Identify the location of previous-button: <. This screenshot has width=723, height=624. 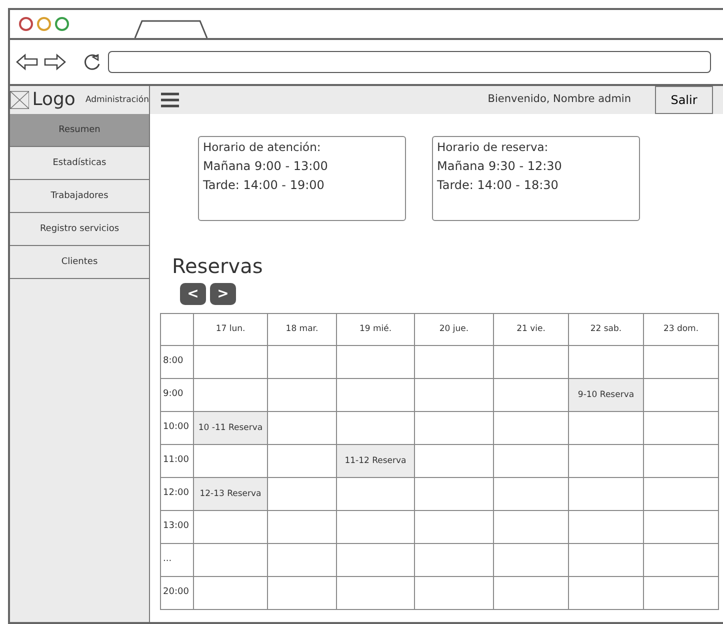
(193, 294).